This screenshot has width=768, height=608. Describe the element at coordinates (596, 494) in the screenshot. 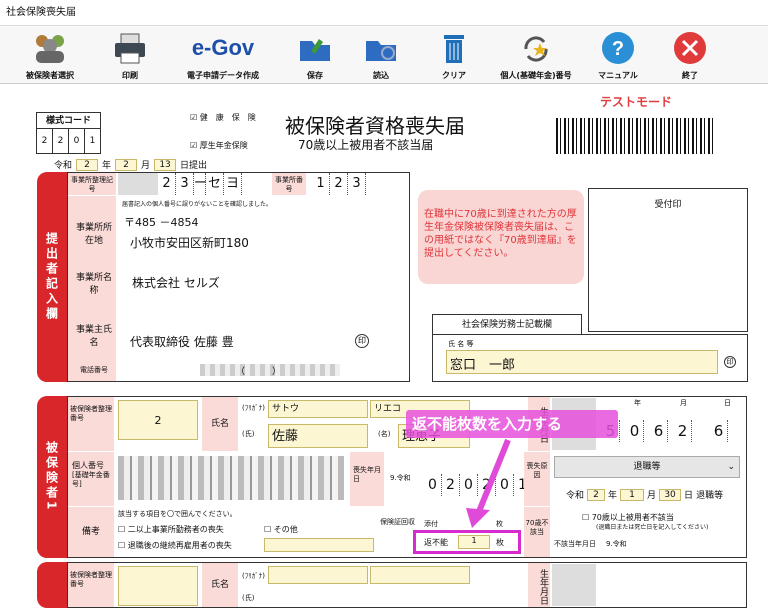

I see `retire-year: 2` at that location.